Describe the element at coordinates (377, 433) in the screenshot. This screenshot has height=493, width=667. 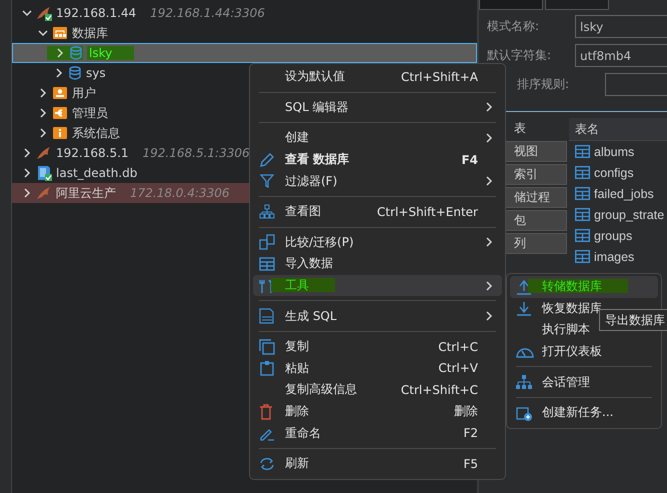
I see `menu-item: 重命名 F2` at that location.